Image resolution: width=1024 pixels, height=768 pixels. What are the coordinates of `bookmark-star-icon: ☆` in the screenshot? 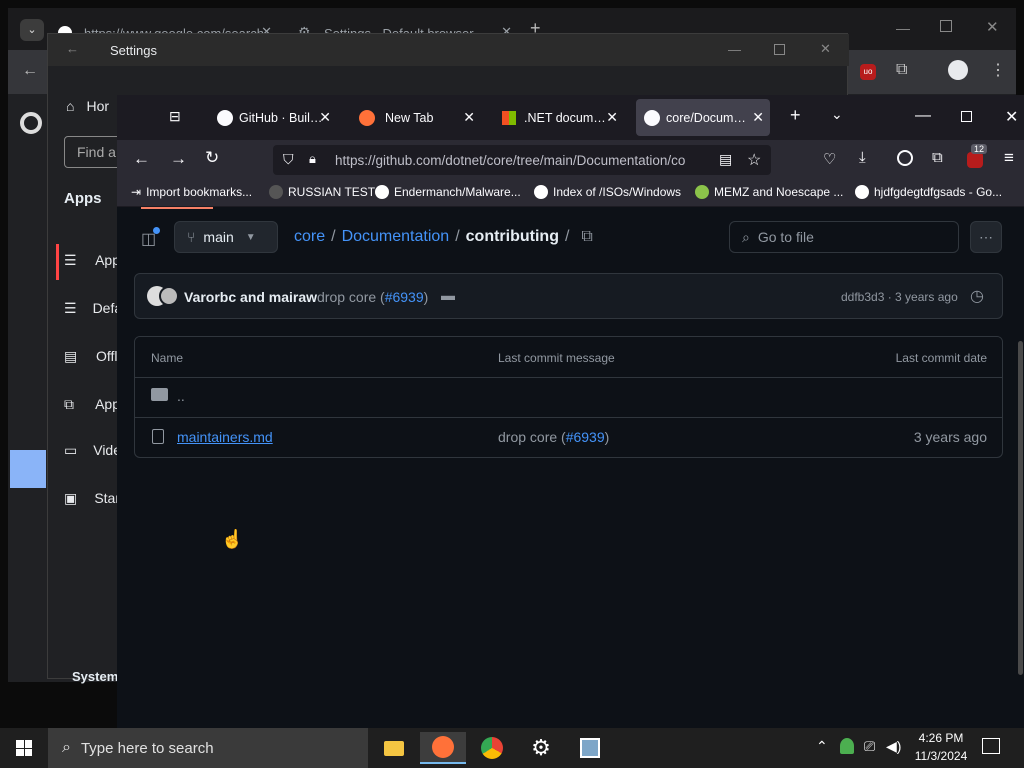 It's located at (754, 160).